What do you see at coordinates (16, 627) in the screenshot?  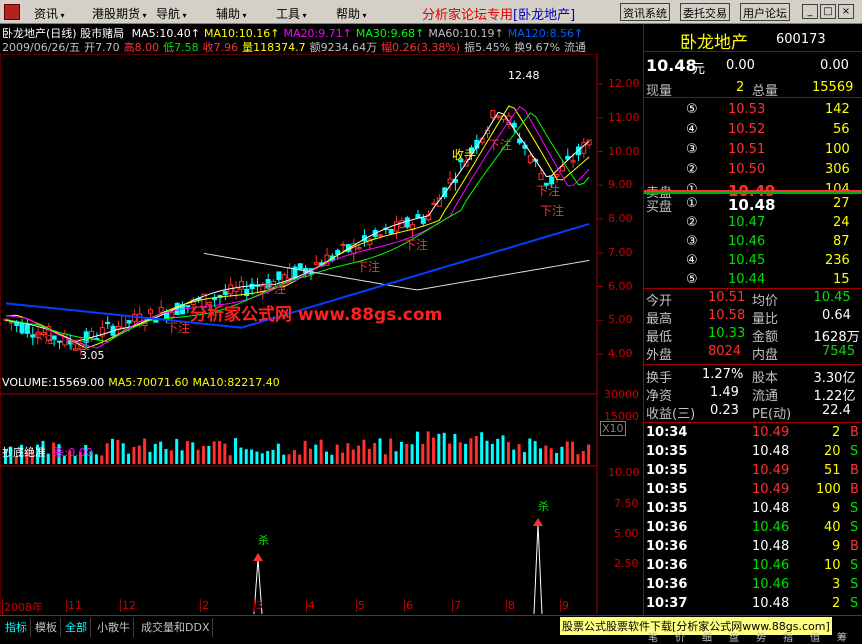 I see `tab-indicator: 指标` at bounding box center [16, 627].